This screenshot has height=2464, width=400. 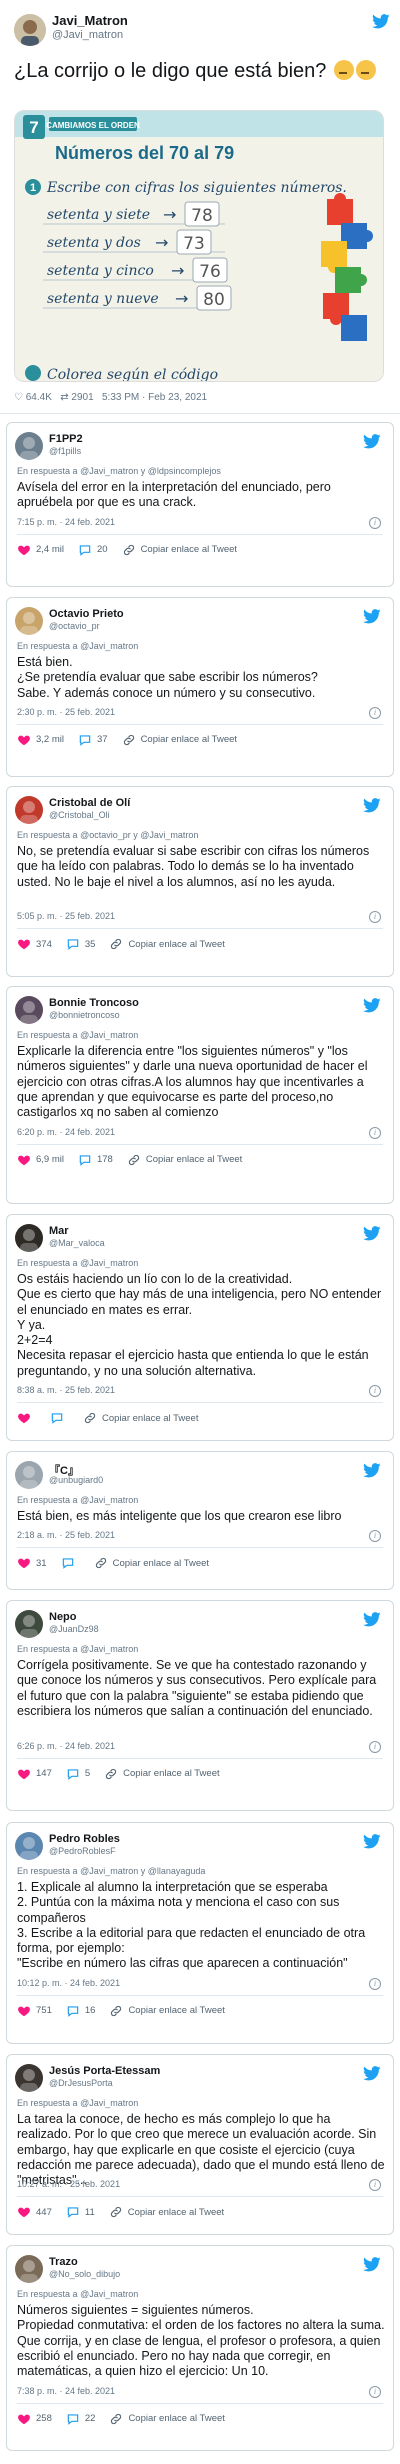 What do you see at coordinates (34, 944) in the screenshot?
I see `like-button: 374` at bounding box center [34, 944].